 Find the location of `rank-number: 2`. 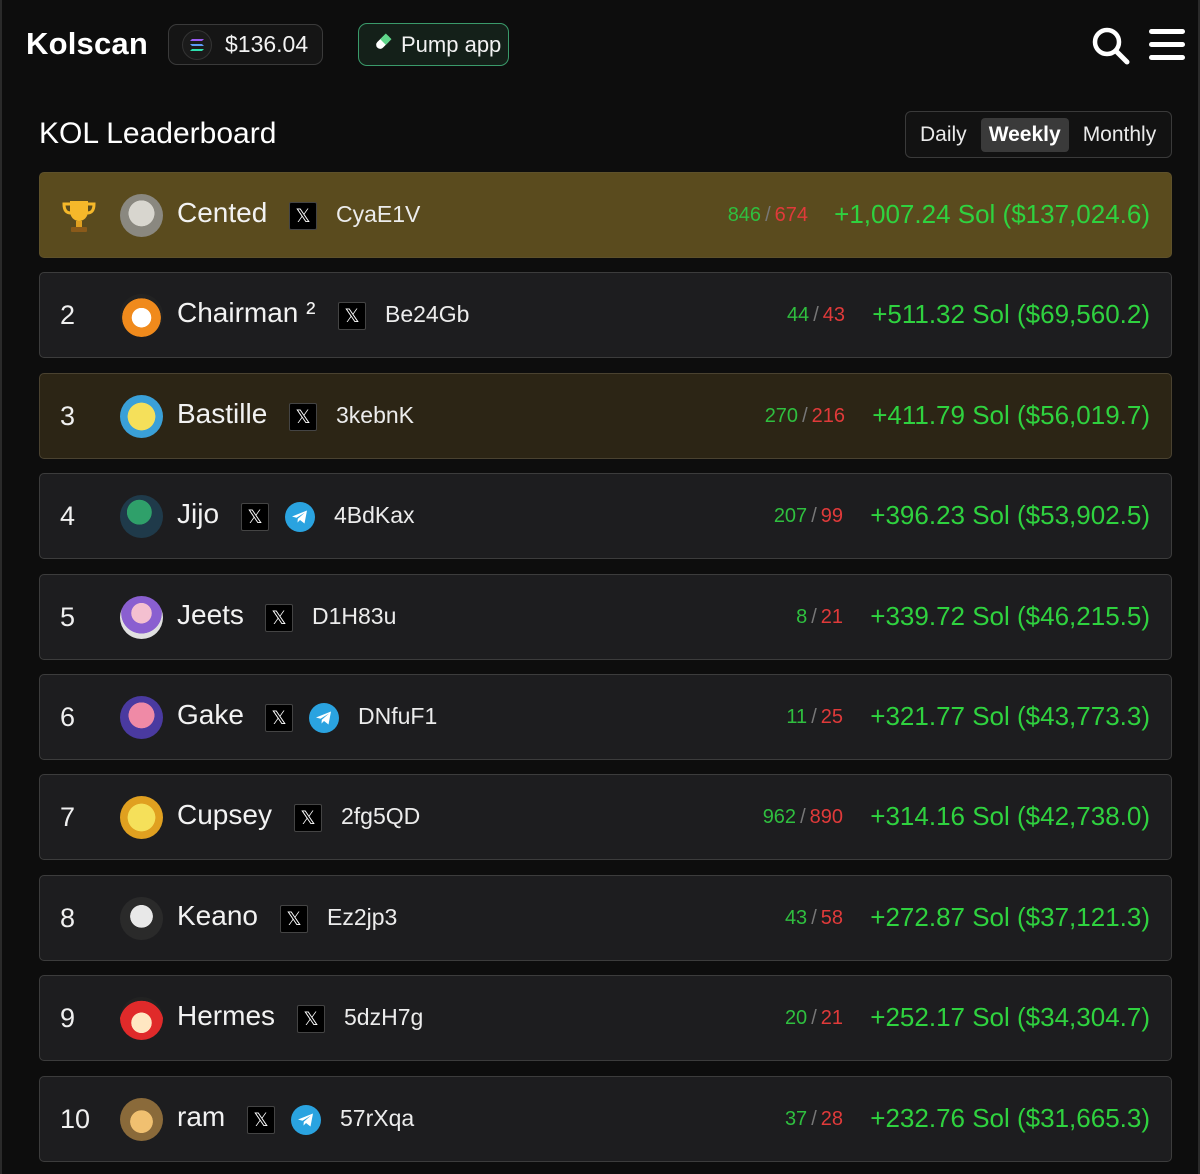

rank-number: 2 is located at coordinates (68, 315).